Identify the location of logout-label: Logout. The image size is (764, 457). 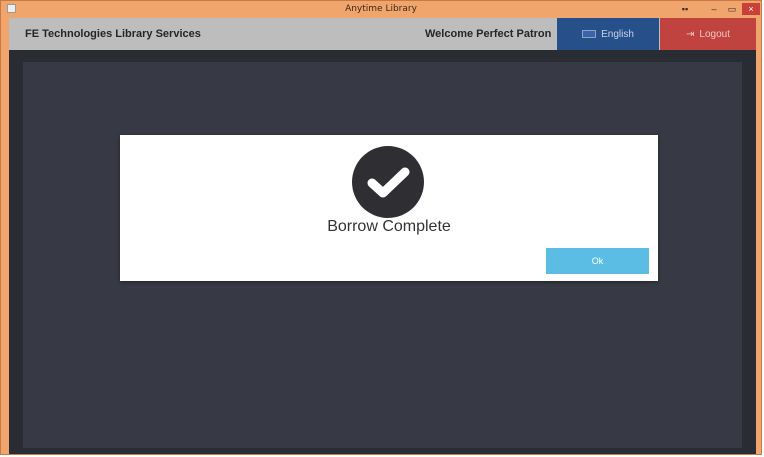
(714, 34).